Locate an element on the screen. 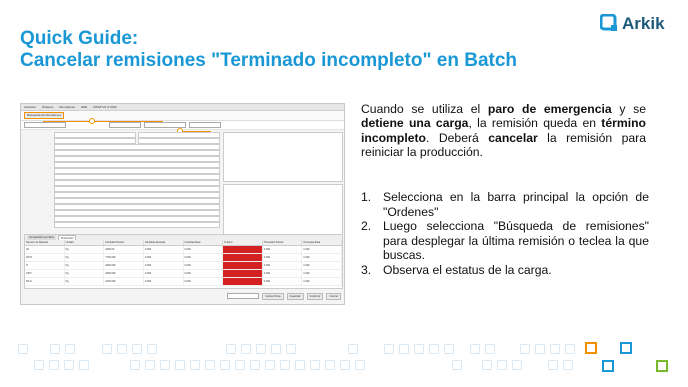  table-row: SILO Kg 3100.000 0.000 0.000 0.000 0.000 is located at coordinates (183, 282).